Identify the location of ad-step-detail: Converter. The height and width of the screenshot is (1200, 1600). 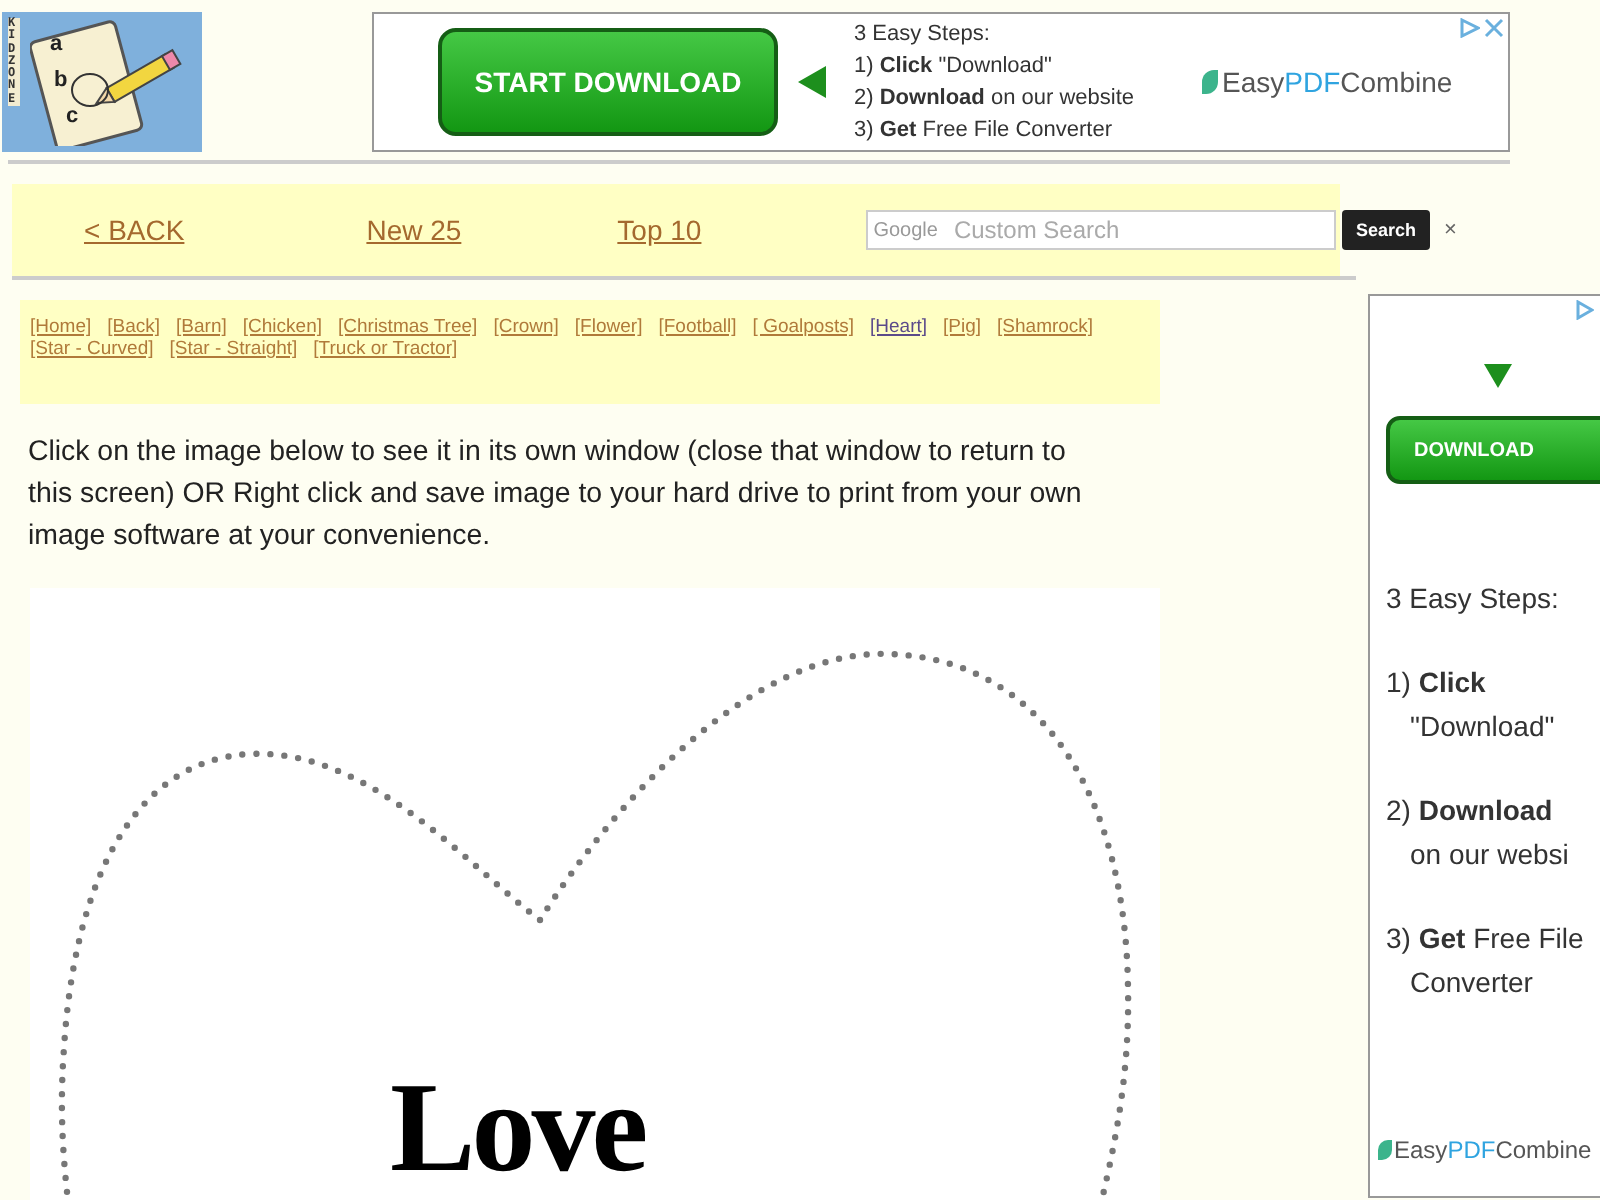
(1471, 983).